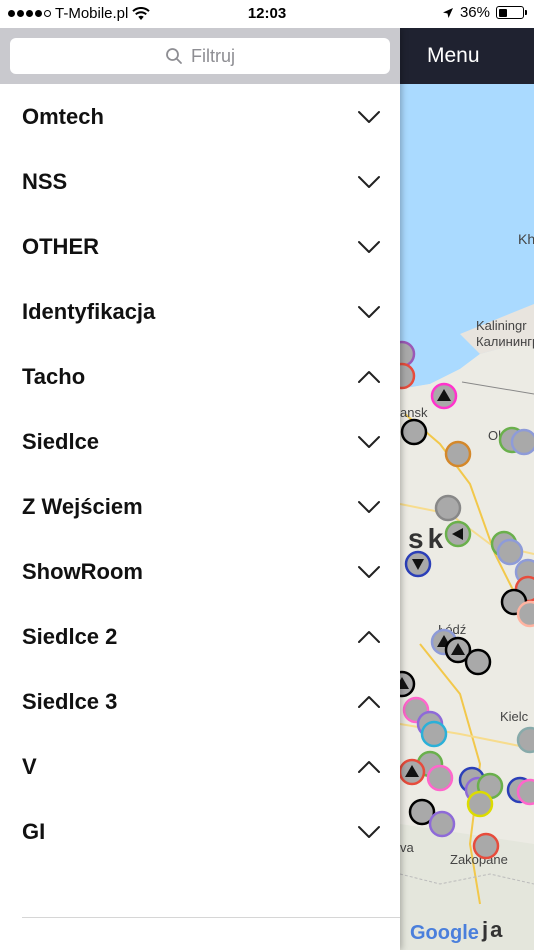 This screenshot has width=534, height=950. What do you see at coordinates (200, 701) in the screenshot?
I see `group-item: Siedlce 3` at bounding box center [200, 701].